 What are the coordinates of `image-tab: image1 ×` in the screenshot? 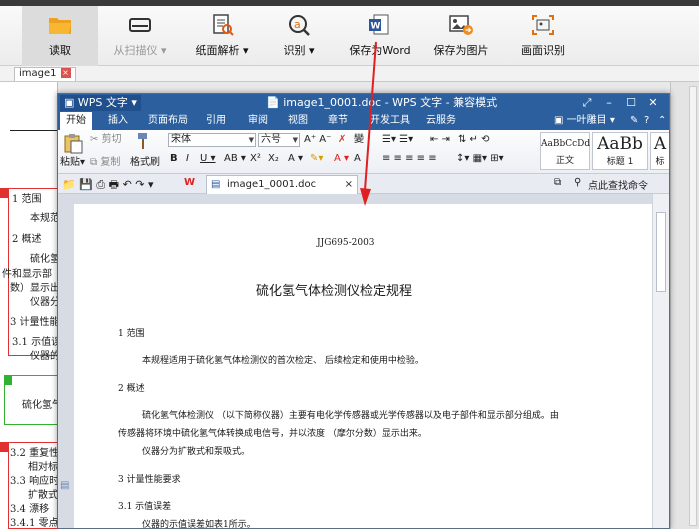 It's located at (45, 74).